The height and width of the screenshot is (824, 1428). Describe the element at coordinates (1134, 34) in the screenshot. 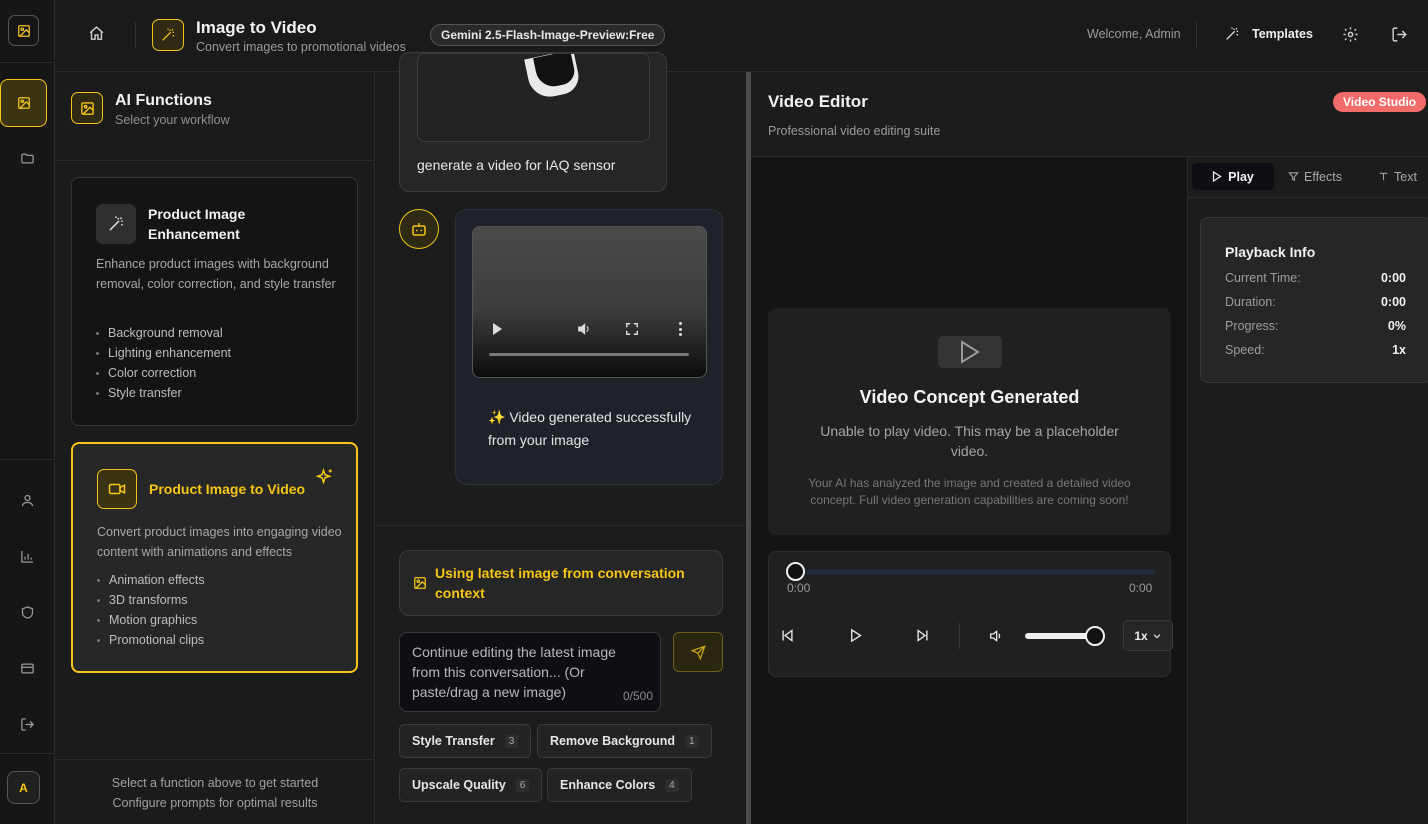

I see `welcome-text: Welcome, Admin` at that location.